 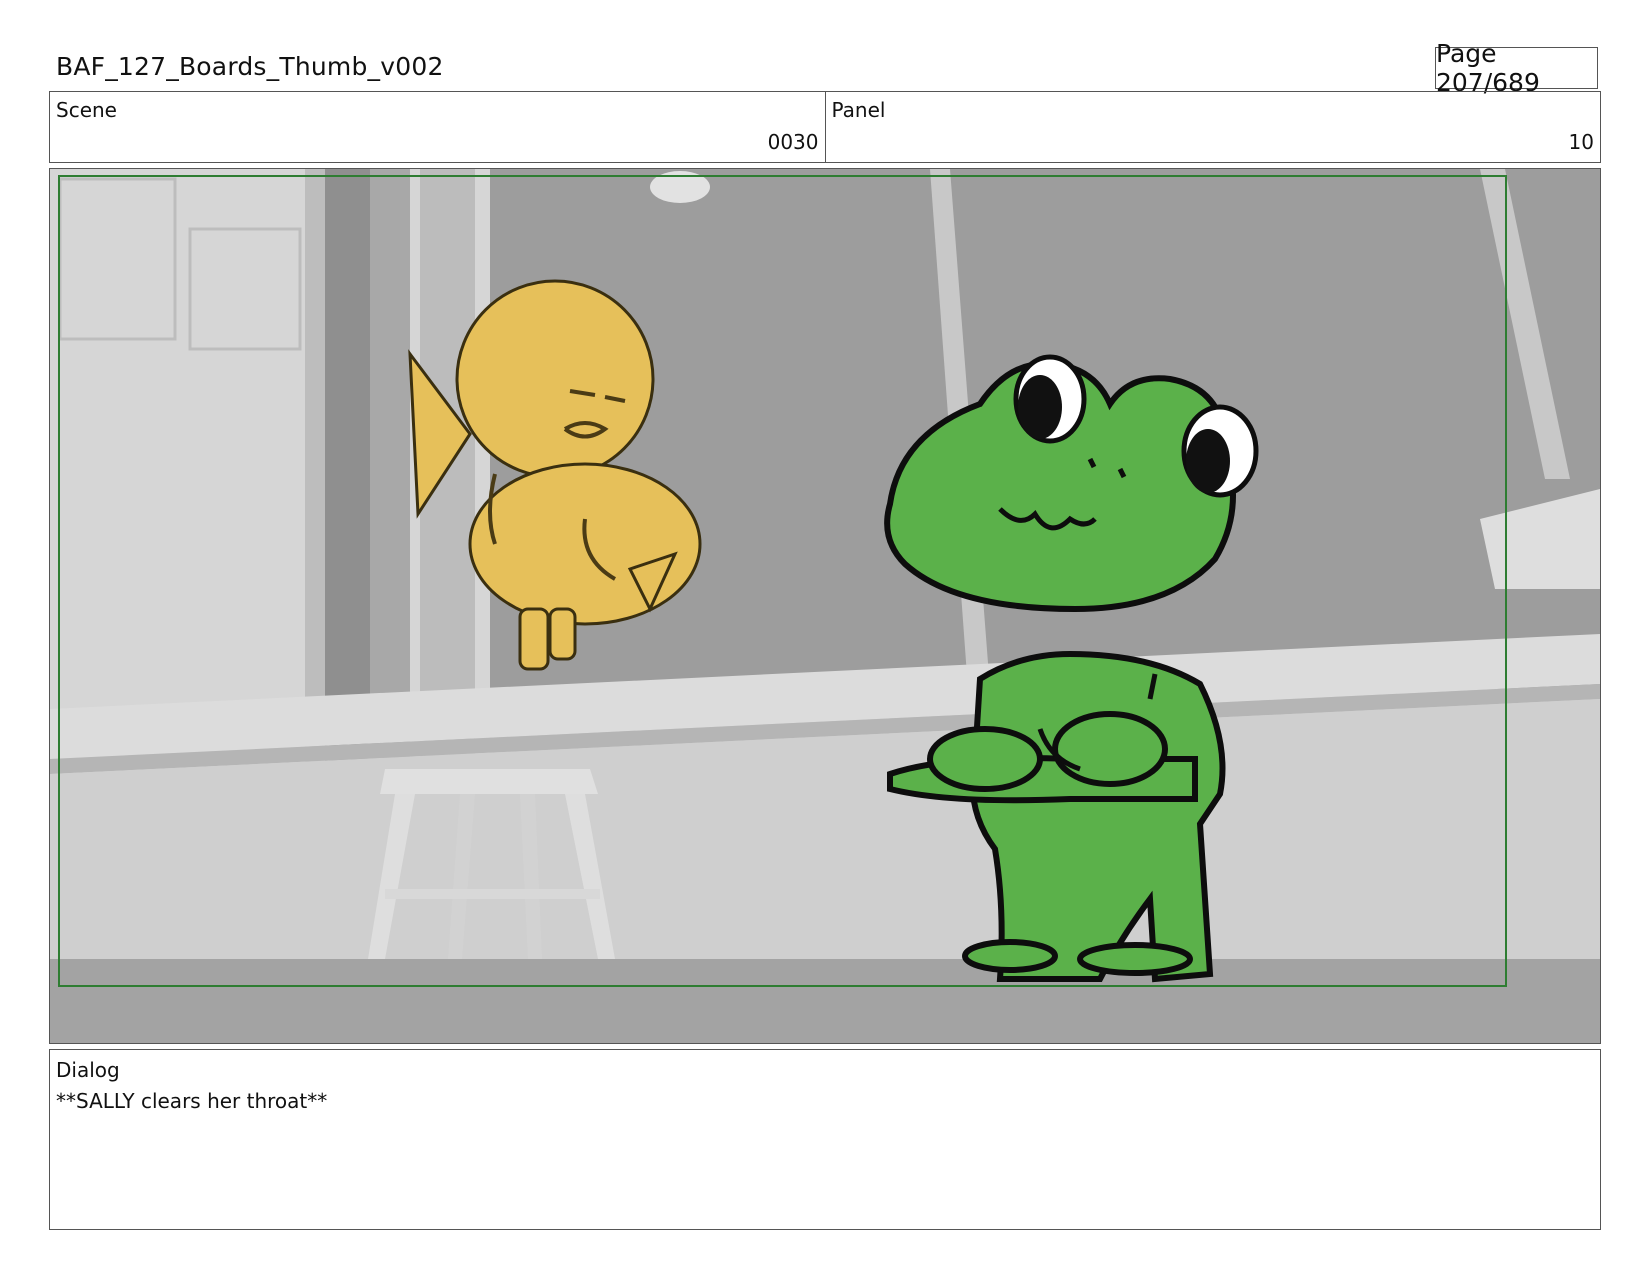 What do you see at coordinates (1516, 68) in the screenshot?
I see `page-number: Page 207/689` at bounding box center [1516, 68].